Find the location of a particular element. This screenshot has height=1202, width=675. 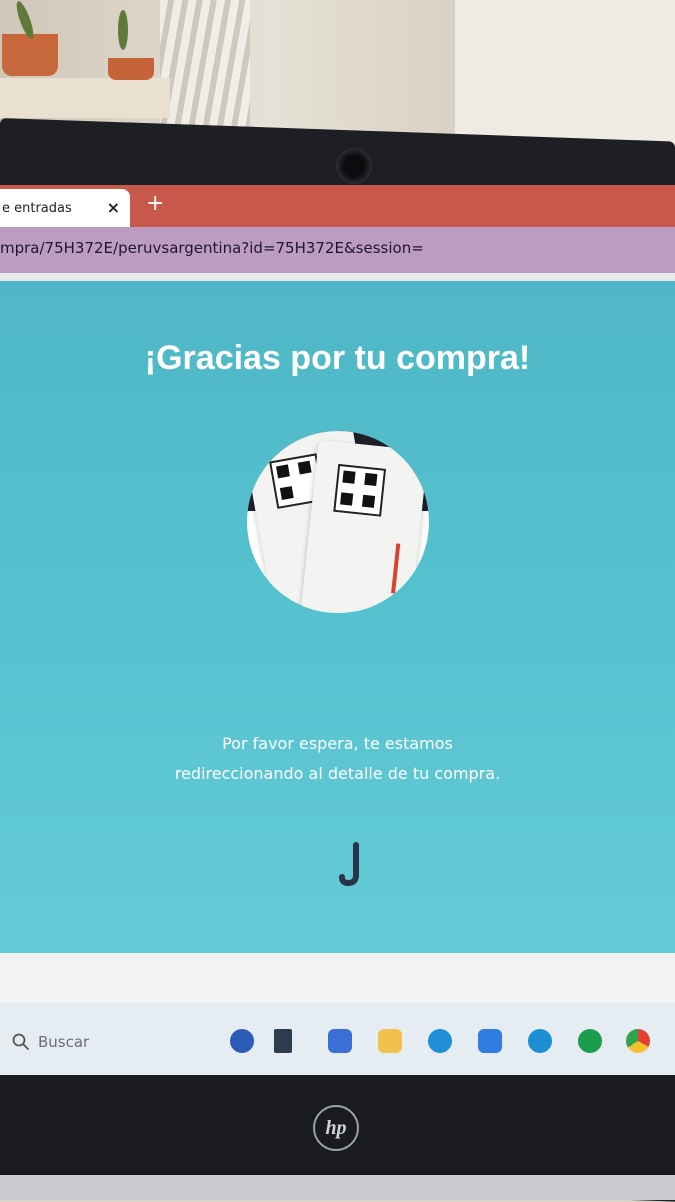

browser-tab: e entradas × is located at coordinates (65, 208).